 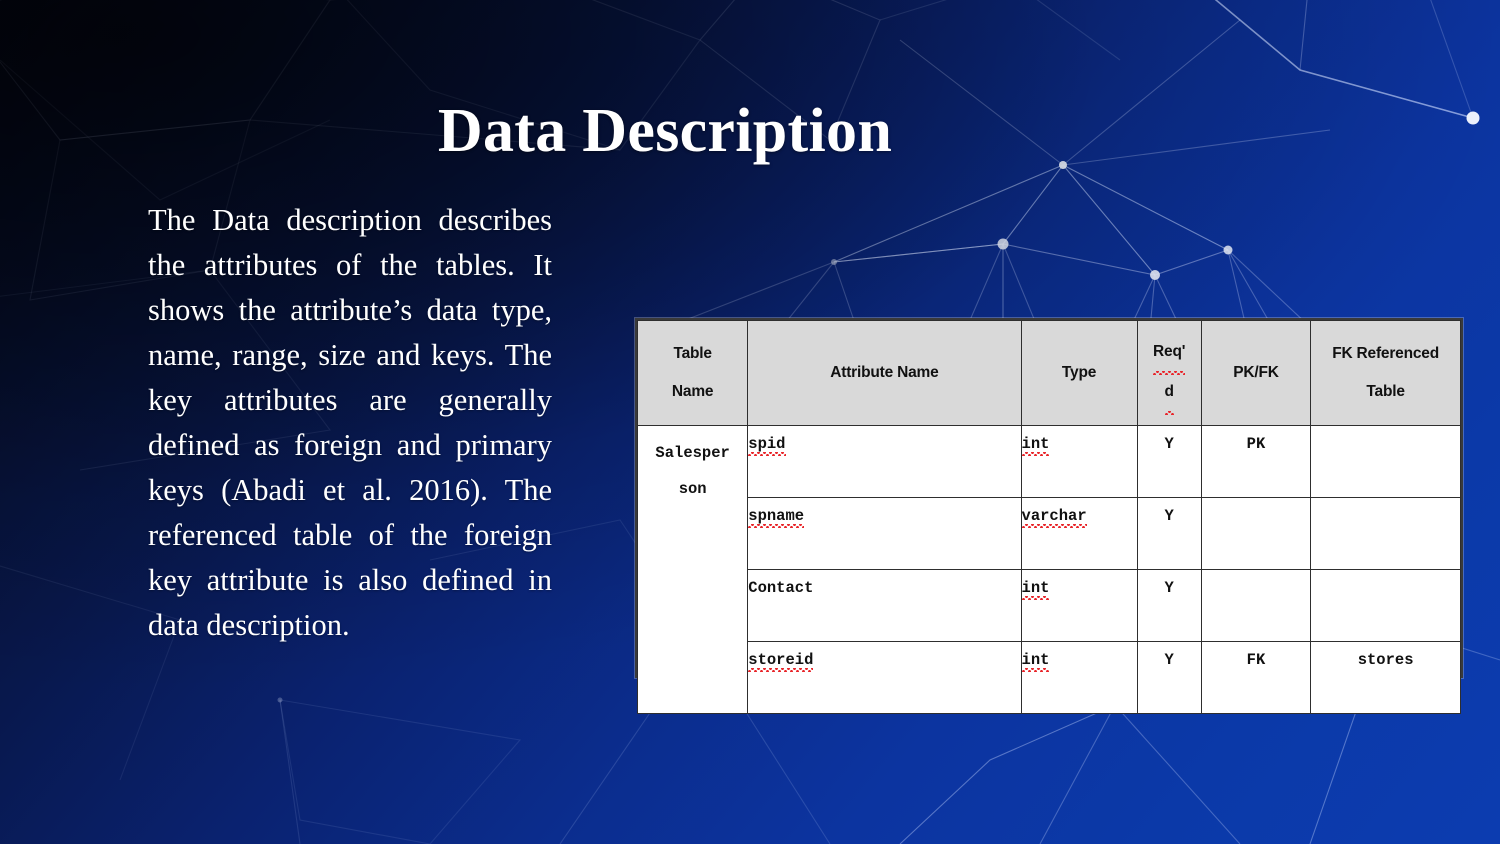 What do you see at coordinates (1169, 394) in the screenshot?
I see `column-header-required-line2: d` at bounding box center [1169, 394].